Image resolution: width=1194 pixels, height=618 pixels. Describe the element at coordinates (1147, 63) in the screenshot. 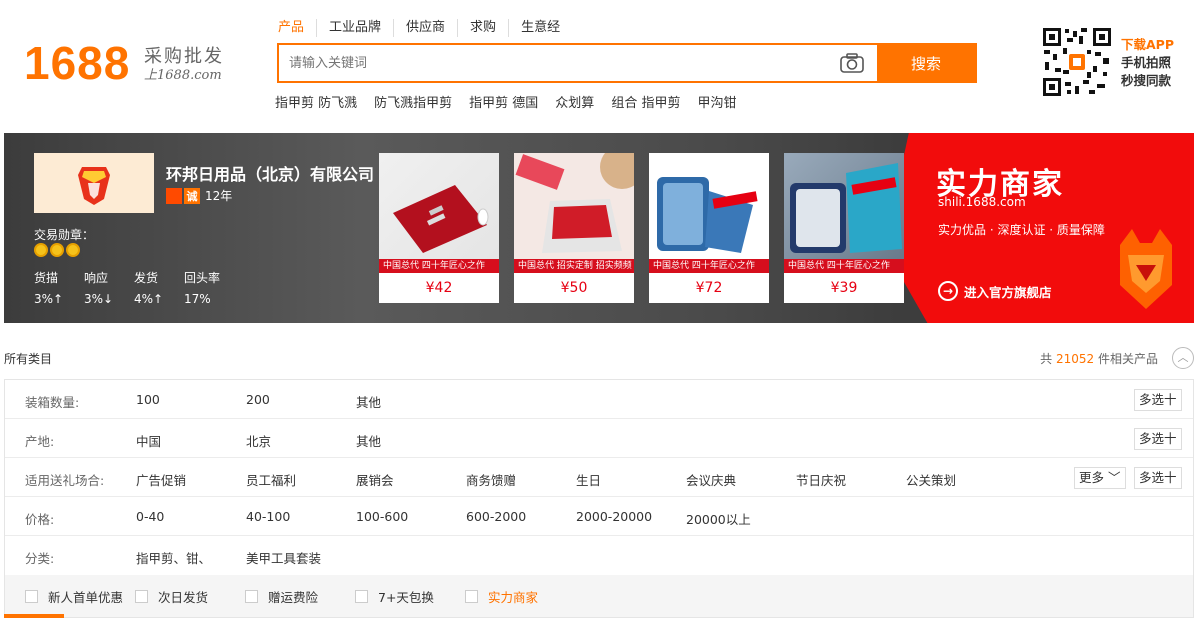

I see `app-download-text: 下载APP 手机拍照 秒搜同款` at that location.